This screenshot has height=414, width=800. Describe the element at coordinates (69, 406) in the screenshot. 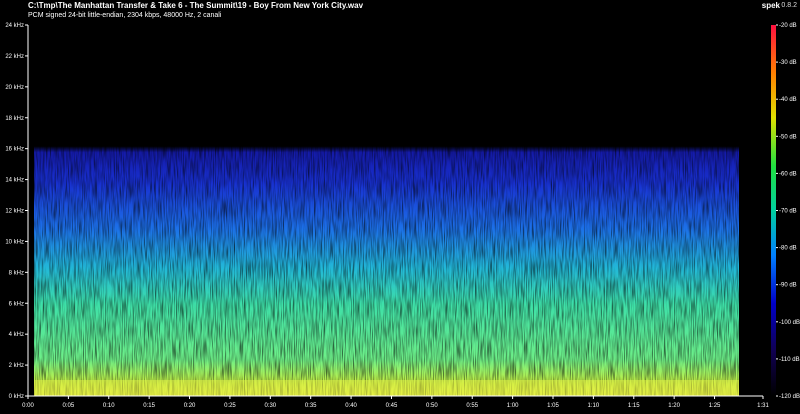

I see `x-tick-label: 0:05` at that location.